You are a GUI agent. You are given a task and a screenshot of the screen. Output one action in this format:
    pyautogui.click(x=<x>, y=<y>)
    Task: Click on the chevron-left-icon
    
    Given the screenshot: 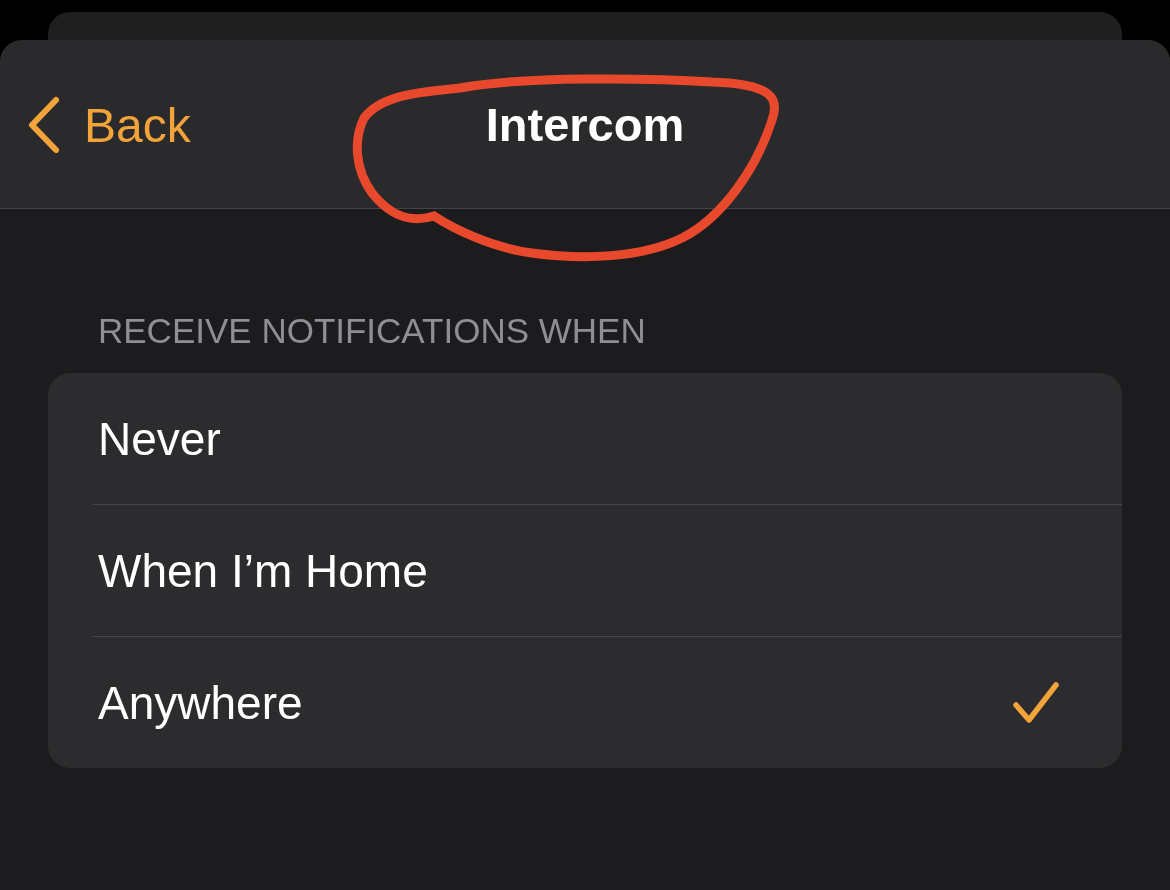 What is the action you would take?
    pyautogui.click(x=43, y=125)
    